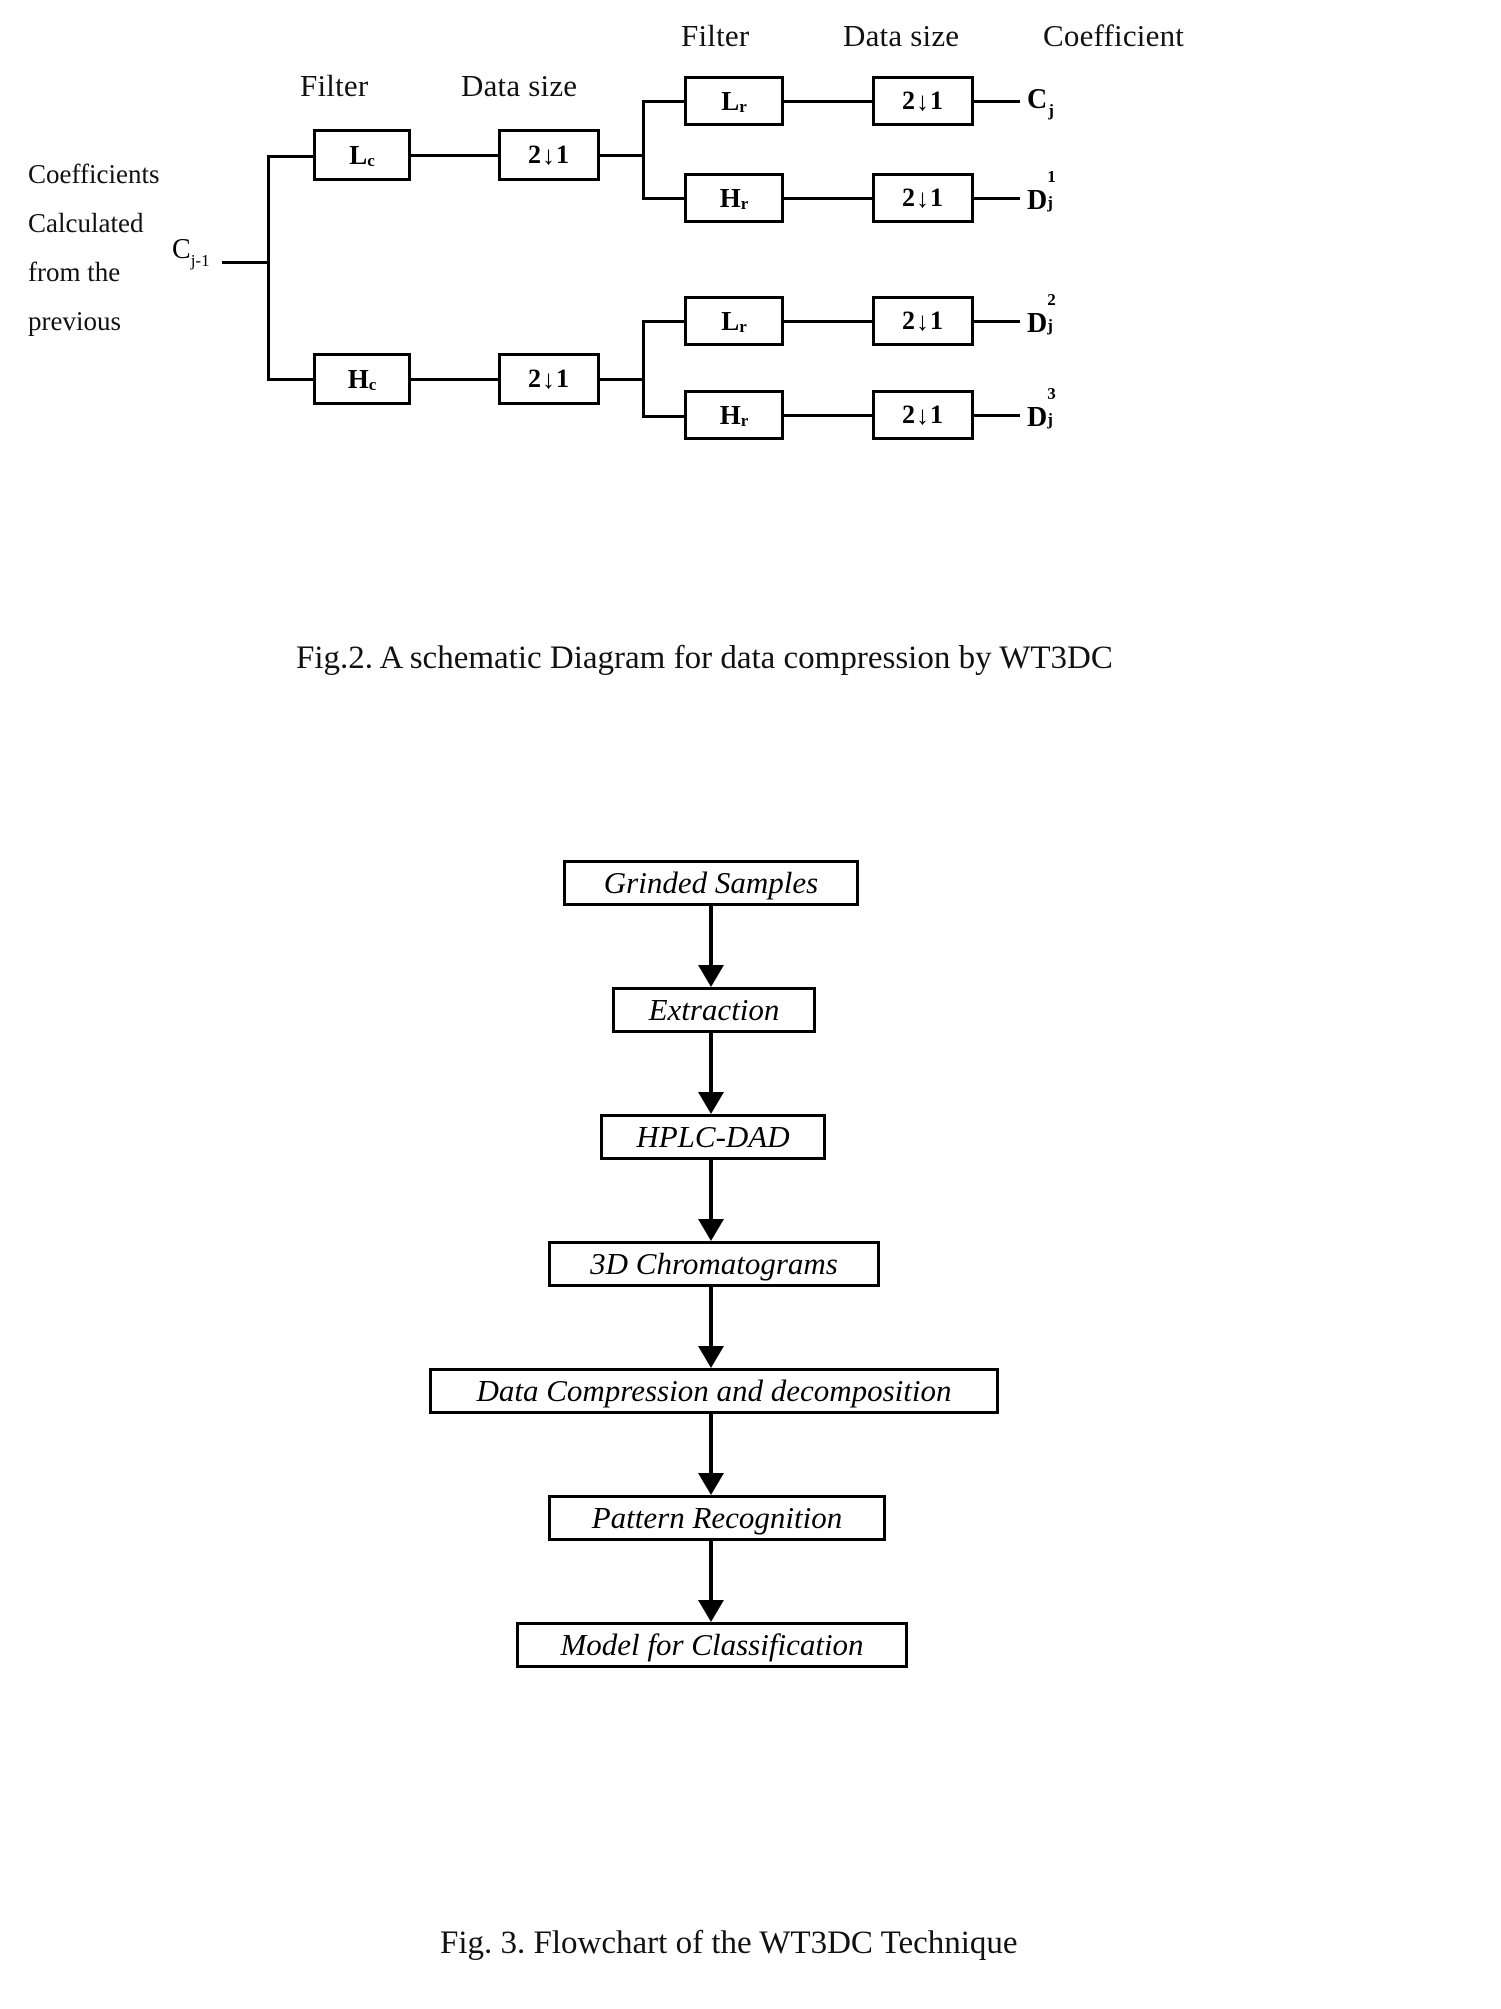  Describe the element at coordinates (923, 321) in the screenshot. I see `downsample-box-dj2: 2 ↓ 1` at that location.